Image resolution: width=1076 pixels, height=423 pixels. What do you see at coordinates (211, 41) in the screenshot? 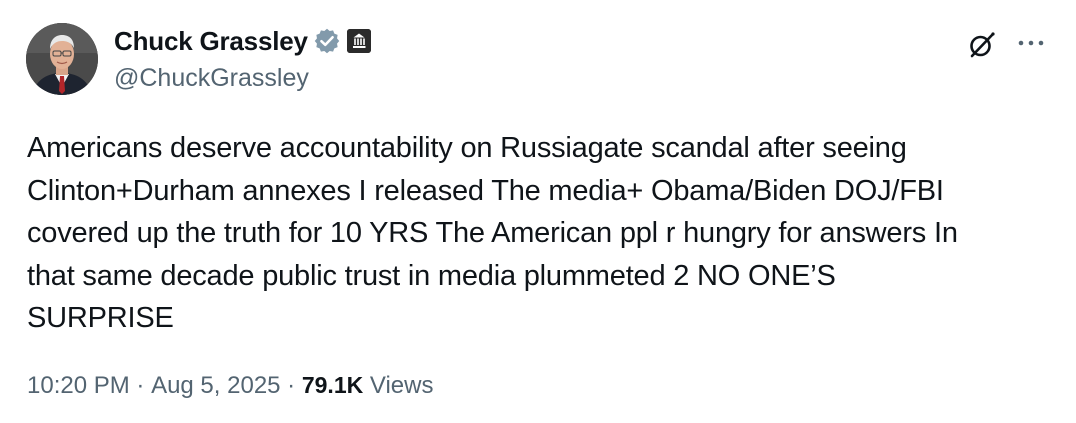
I see `author-display-name: Chuck Grassley` at bounding box center [211, 41].